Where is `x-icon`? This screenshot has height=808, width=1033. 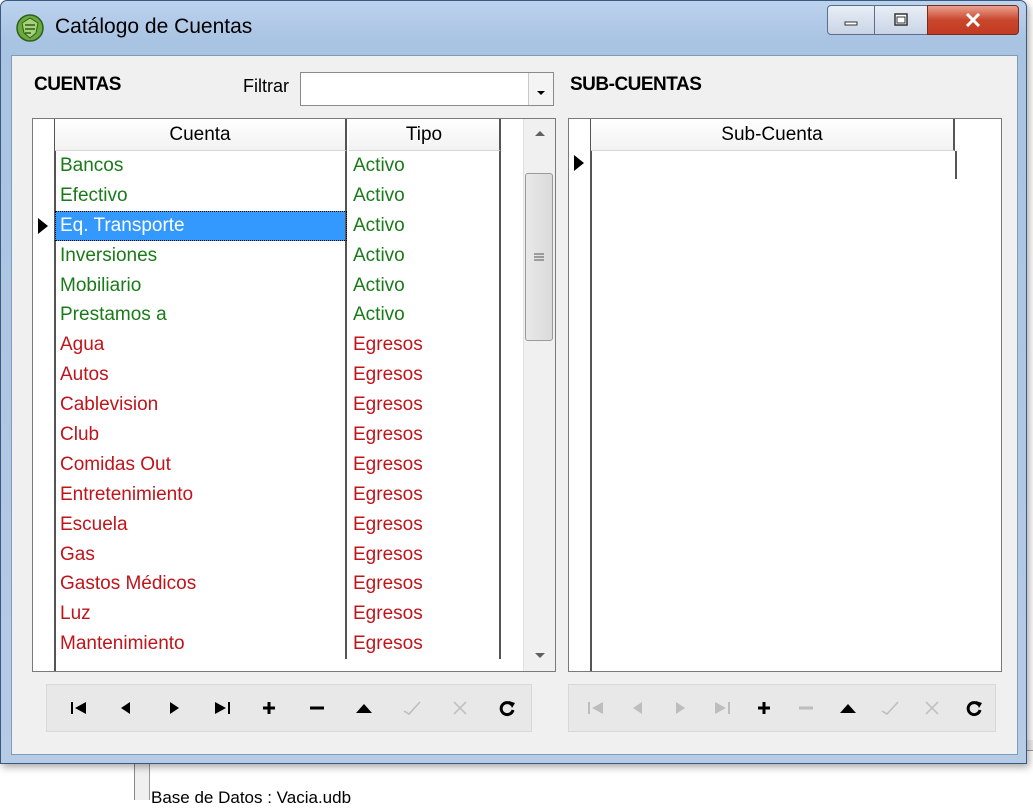 x-icon is located at coordinates (932, 708).